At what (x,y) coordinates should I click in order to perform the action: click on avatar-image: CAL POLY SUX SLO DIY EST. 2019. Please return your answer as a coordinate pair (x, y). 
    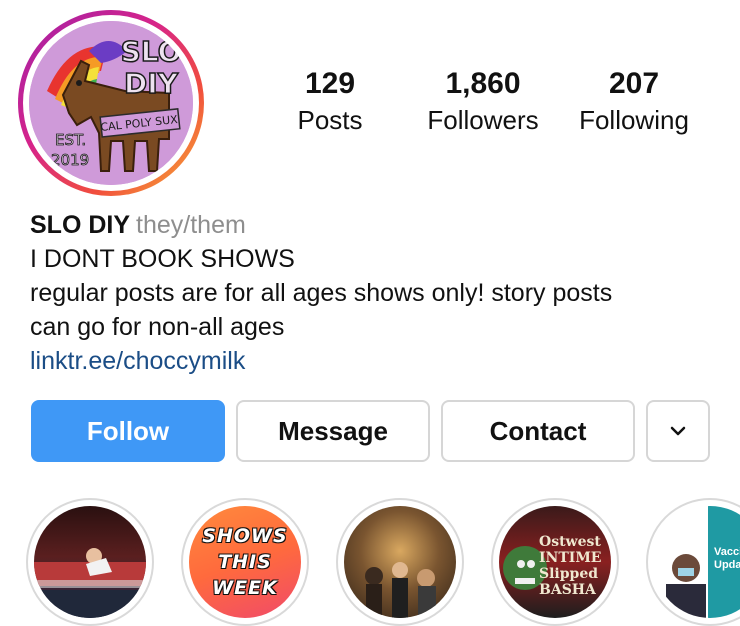
    Looking at the image, I should click on (111, 103).